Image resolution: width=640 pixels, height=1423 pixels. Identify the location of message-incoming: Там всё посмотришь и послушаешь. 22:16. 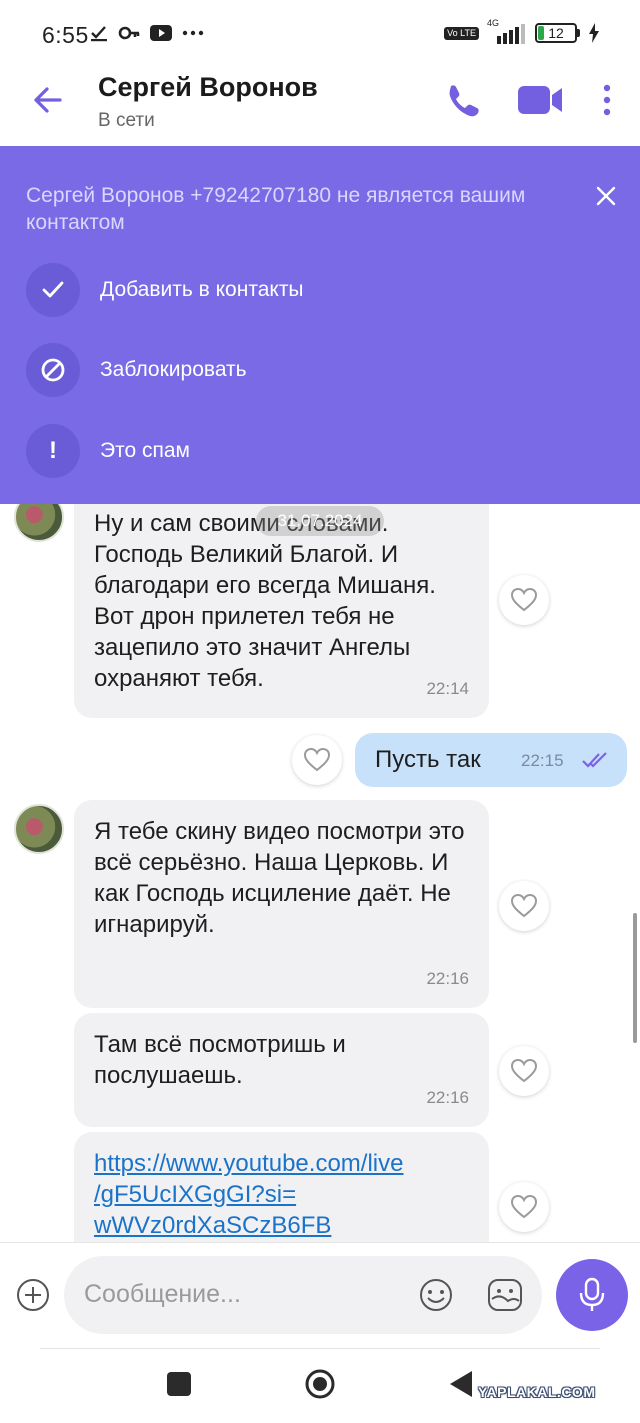
(281, 1070).